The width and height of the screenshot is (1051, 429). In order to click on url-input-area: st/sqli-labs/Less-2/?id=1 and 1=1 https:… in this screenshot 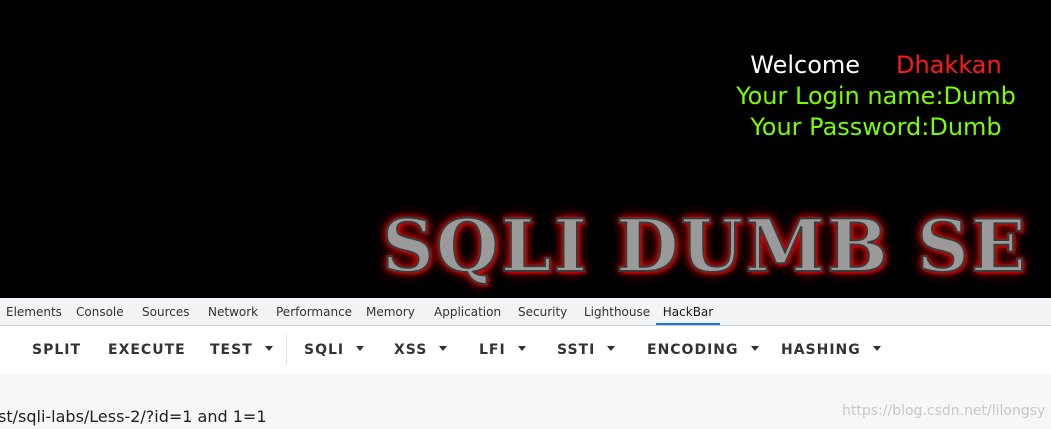, I will do `click(525, 401)`.